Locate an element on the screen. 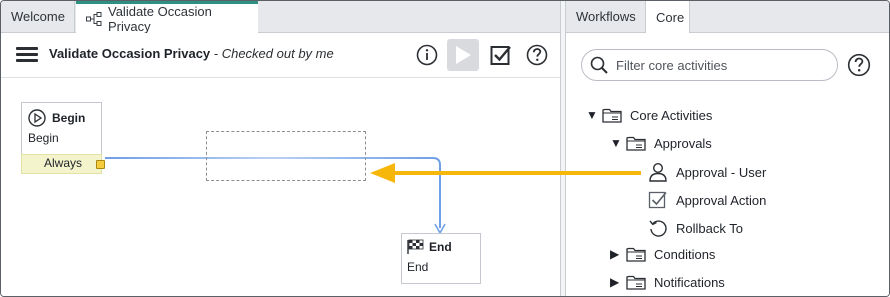 Image resolution: width=890 pixels, height=297 pixels. workflow-icon is located at coordinates (94, 18).